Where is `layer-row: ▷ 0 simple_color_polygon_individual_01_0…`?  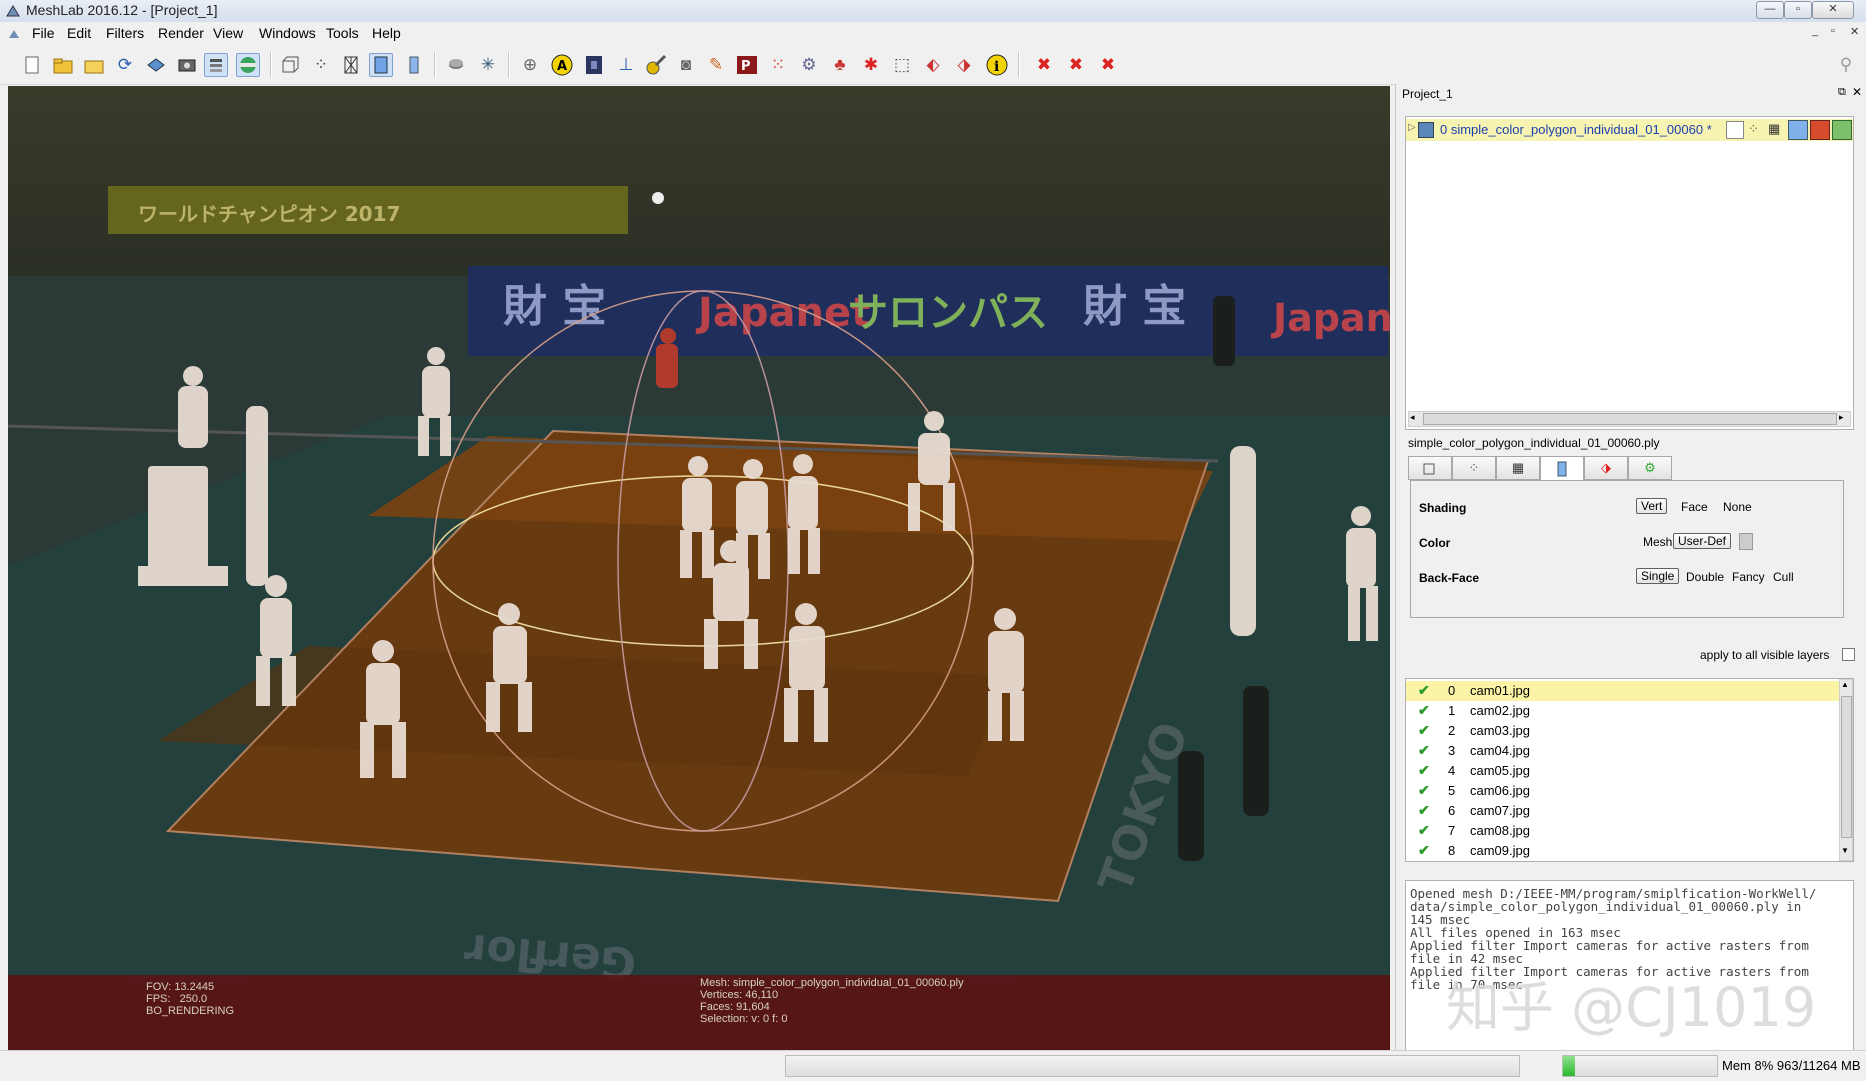
layer-row: ▷ 0 simple_color_polygon_individual_01_0… is located at coordinates (1629, 130).